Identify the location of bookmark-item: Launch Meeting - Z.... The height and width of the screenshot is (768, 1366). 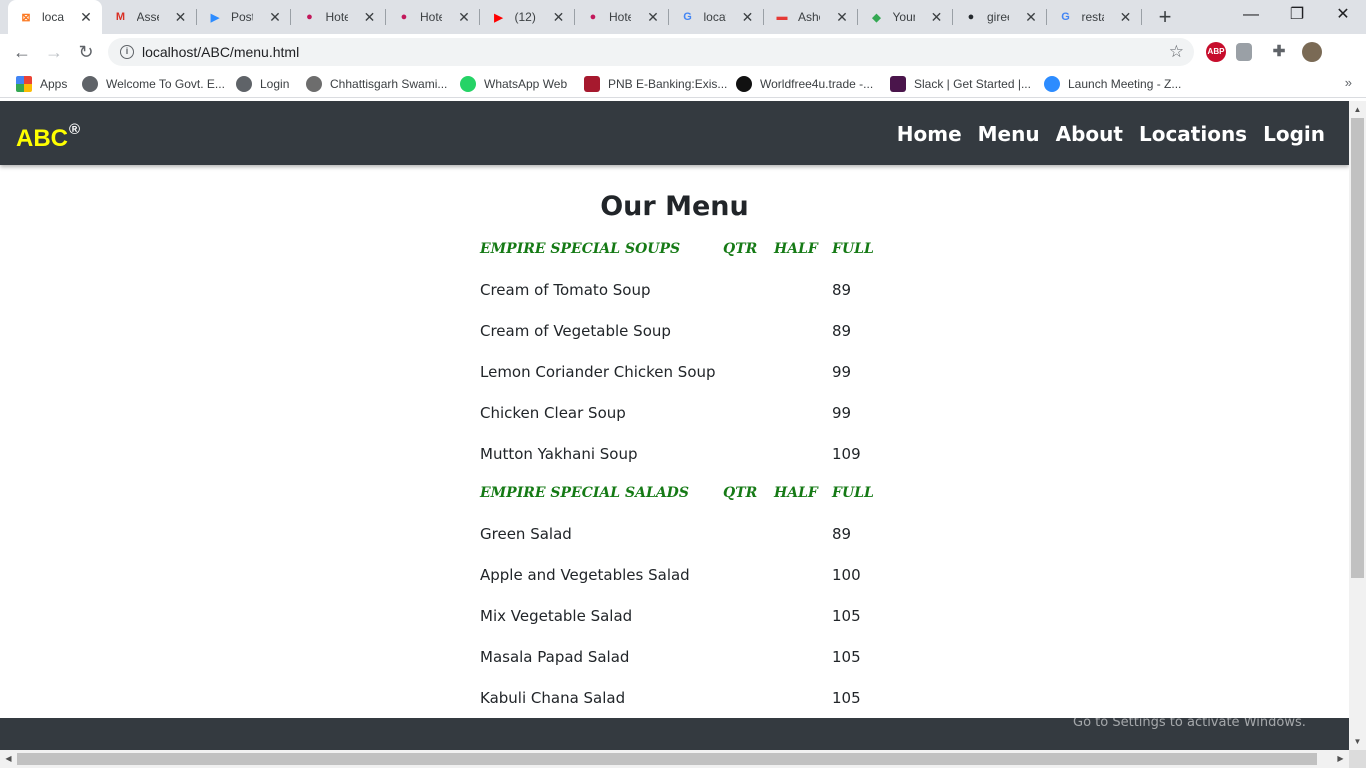
(1112, 84).